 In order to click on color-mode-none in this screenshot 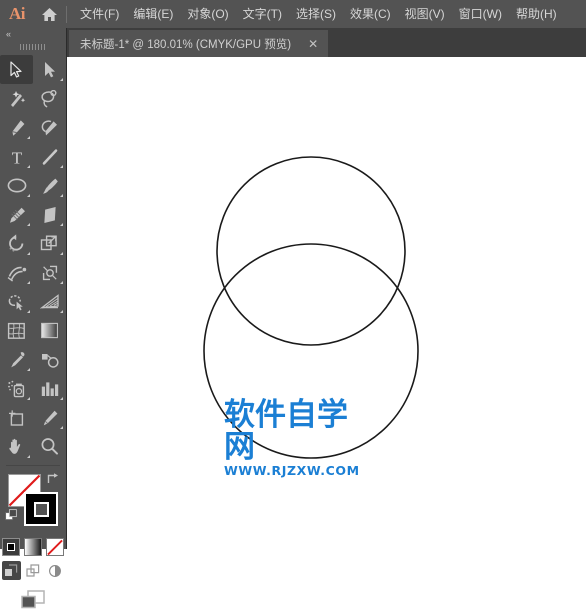, I will do `click(55, 547)`.